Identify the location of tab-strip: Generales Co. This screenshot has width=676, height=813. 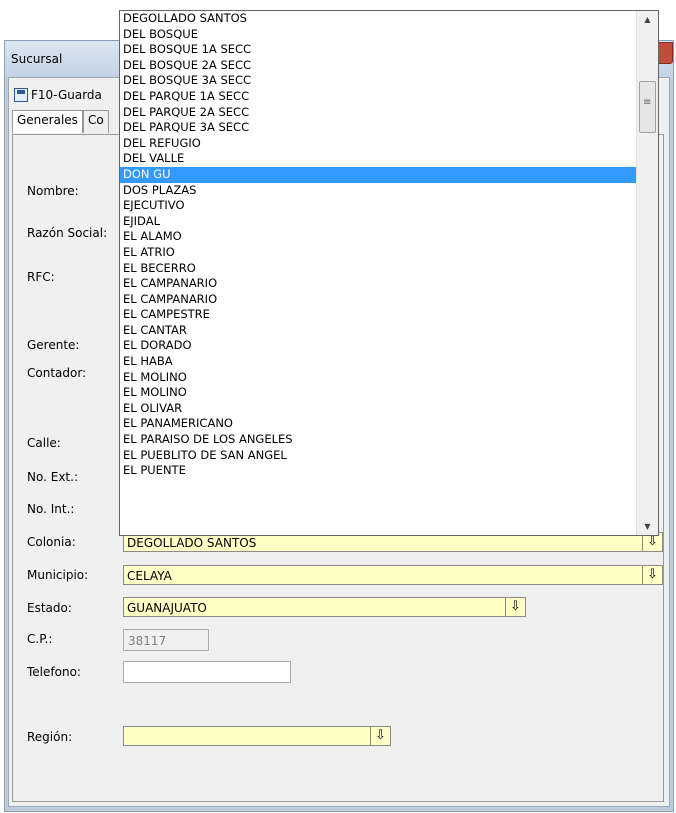
(60, 121).